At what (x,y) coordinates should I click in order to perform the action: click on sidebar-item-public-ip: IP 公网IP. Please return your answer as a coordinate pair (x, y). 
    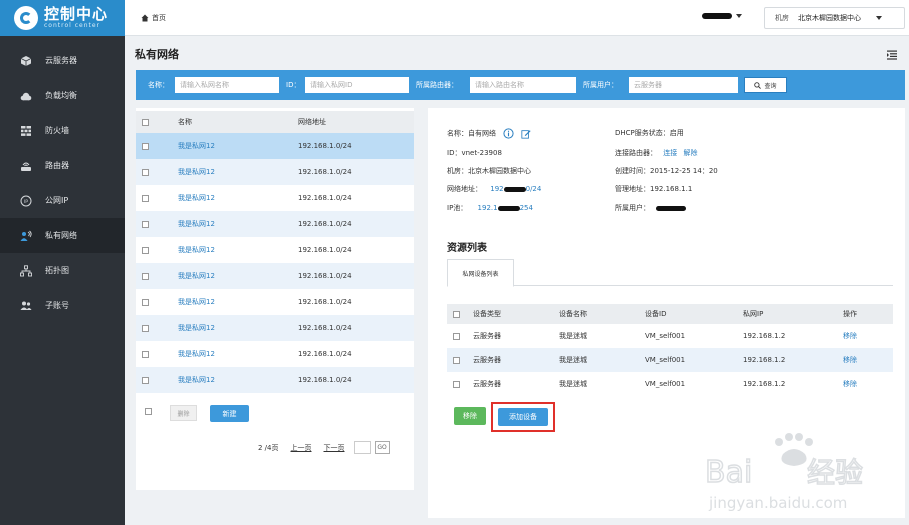
    Looking at the image, I should click on (62, 200).